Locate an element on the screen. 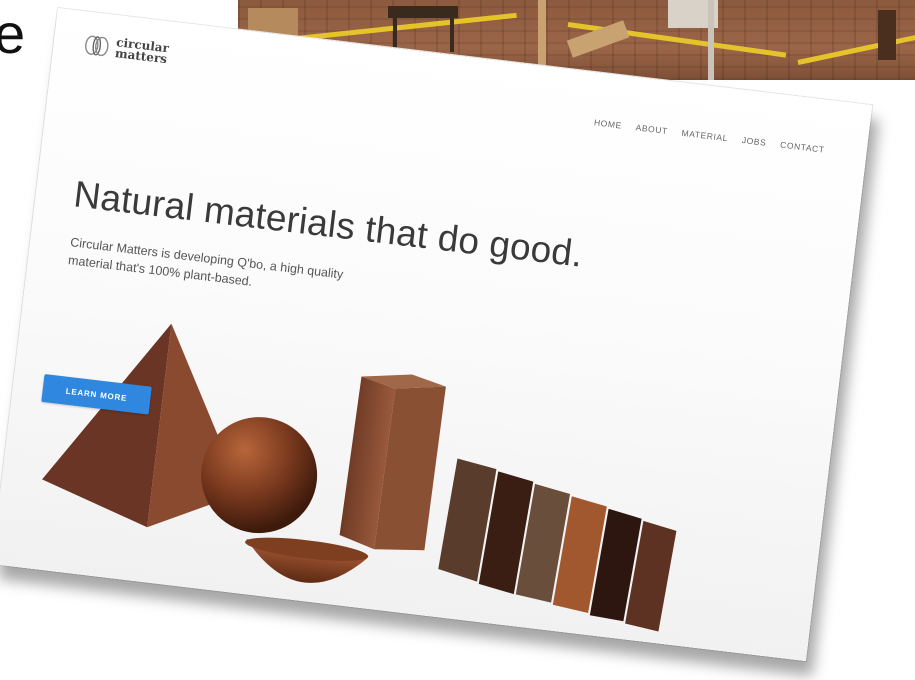  tall-block-side is located at coordinates (410, 468).